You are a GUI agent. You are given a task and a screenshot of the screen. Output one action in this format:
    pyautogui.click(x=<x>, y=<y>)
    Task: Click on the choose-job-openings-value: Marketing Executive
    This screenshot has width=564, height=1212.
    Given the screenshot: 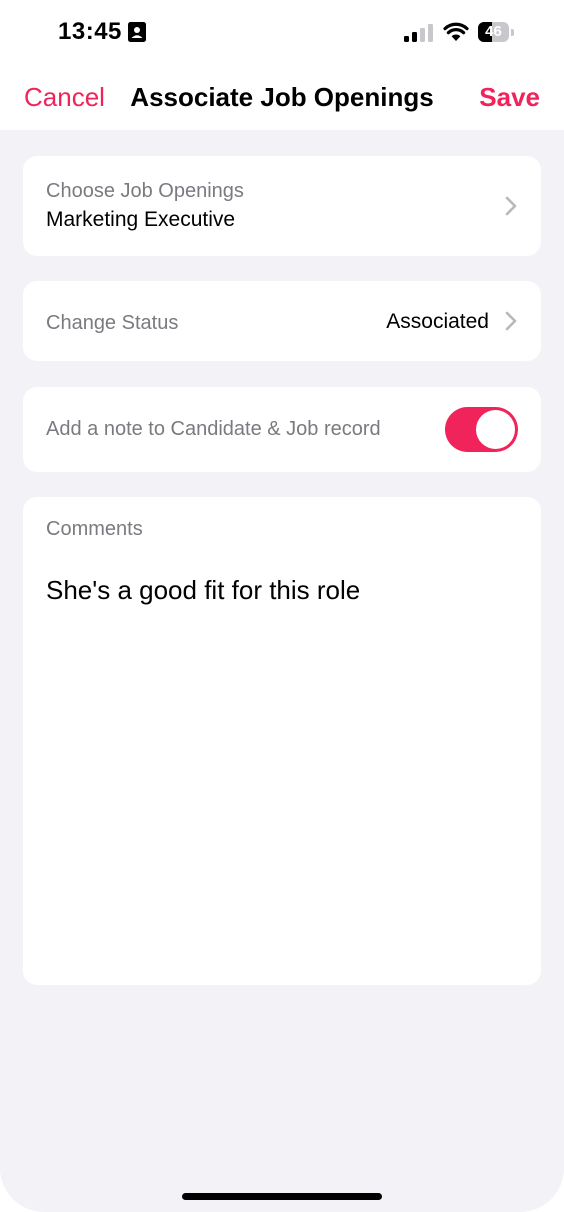 What is the action you would take?
    pyautogui.click(x=141, y=219)
    